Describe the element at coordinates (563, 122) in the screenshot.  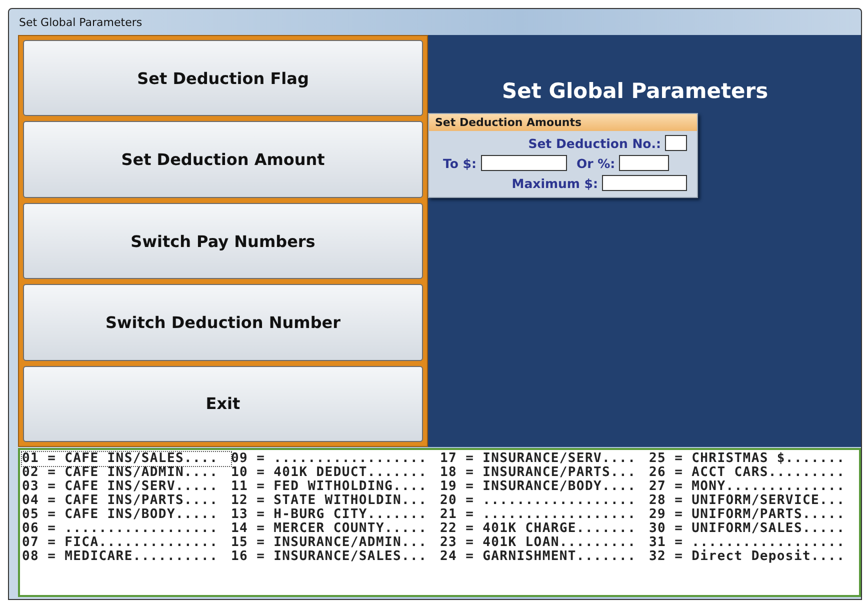
I see `panel-title: Set Deduction Amounts` at that location.